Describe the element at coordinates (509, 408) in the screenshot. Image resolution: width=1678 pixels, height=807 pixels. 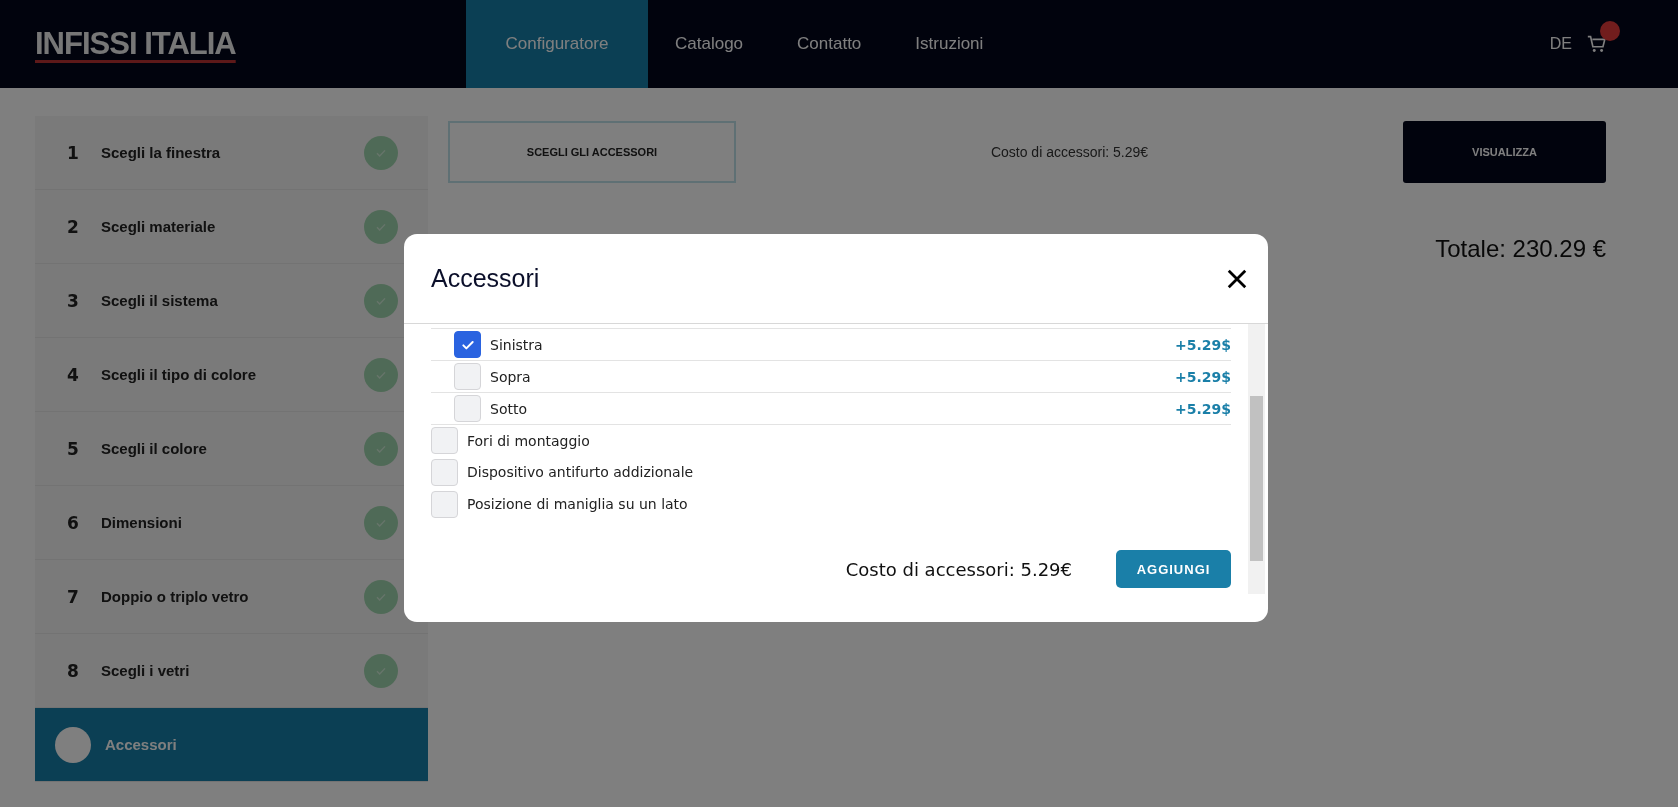
I see `option-label: Sotto` at that location.